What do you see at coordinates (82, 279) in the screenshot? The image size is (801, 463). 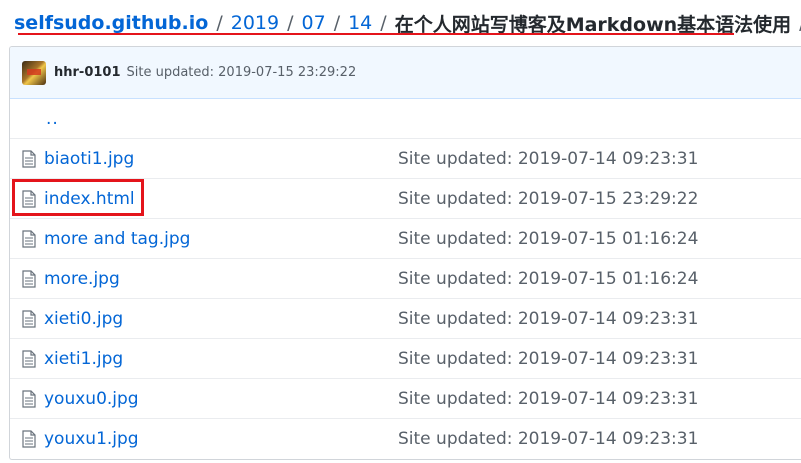 I see `file-name-link: more.jpg` at bounding box center [82, 279].